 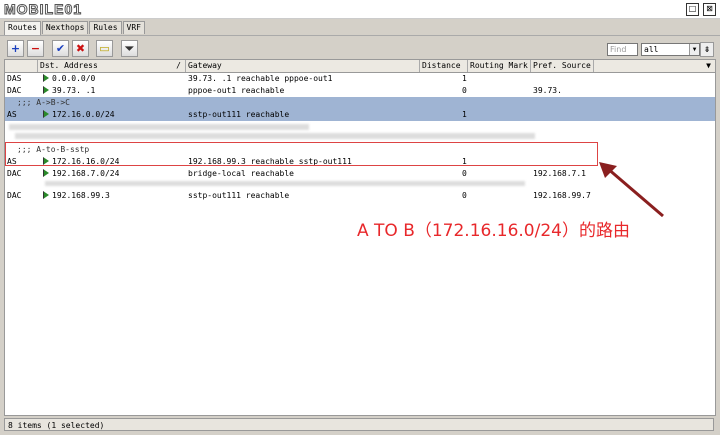 I want to click on comment-button: ▭, so click(x=104, y=48).